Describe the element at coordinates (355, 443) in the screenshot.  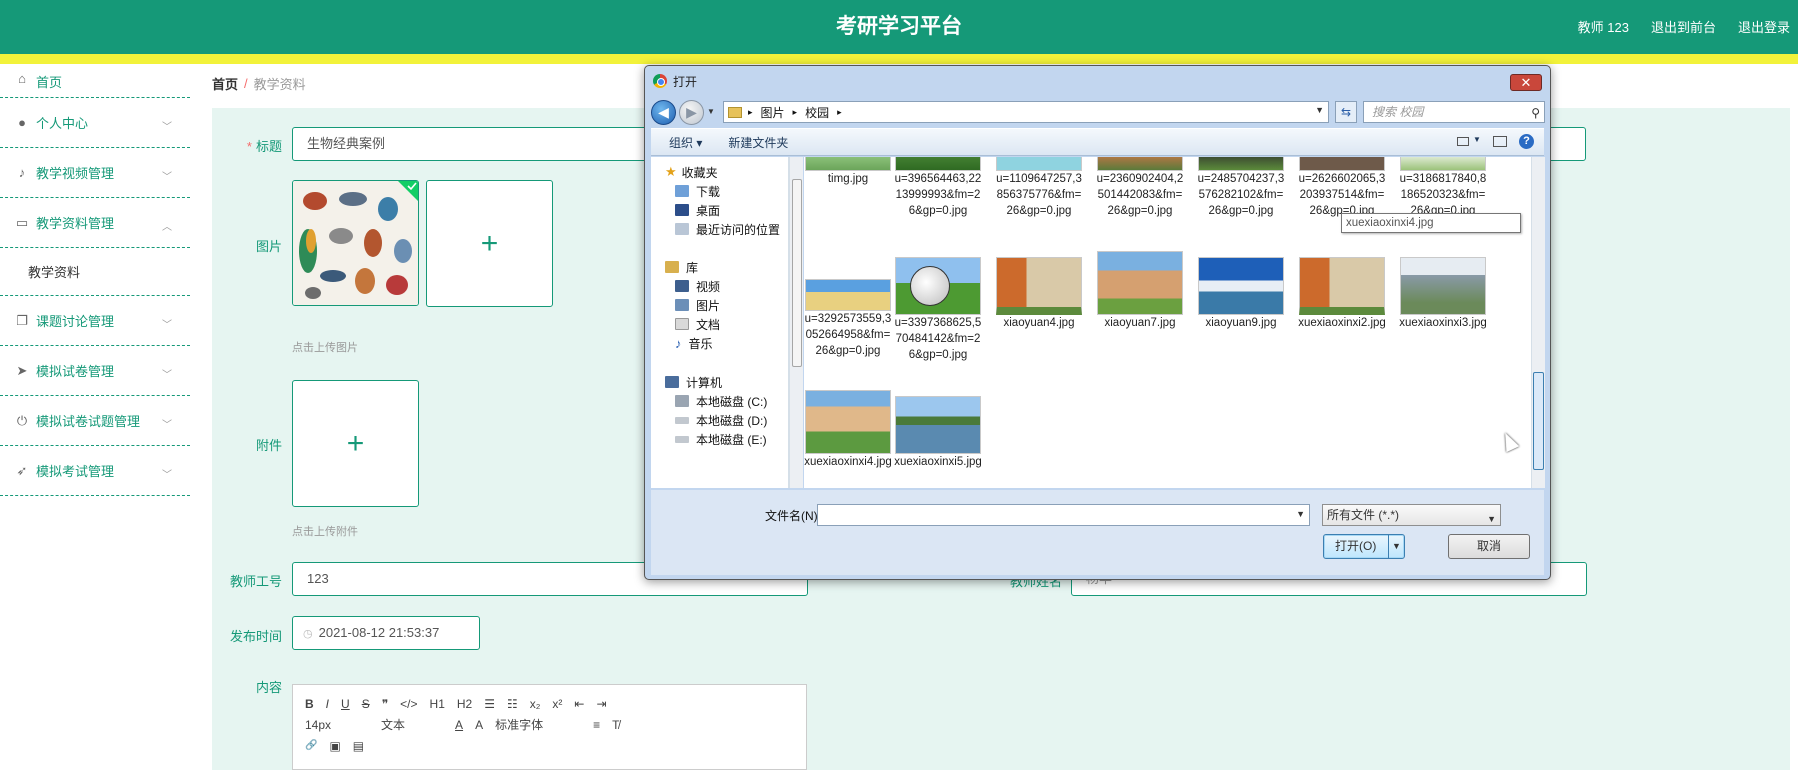
I see `attachment-upload-button: +` at that location.